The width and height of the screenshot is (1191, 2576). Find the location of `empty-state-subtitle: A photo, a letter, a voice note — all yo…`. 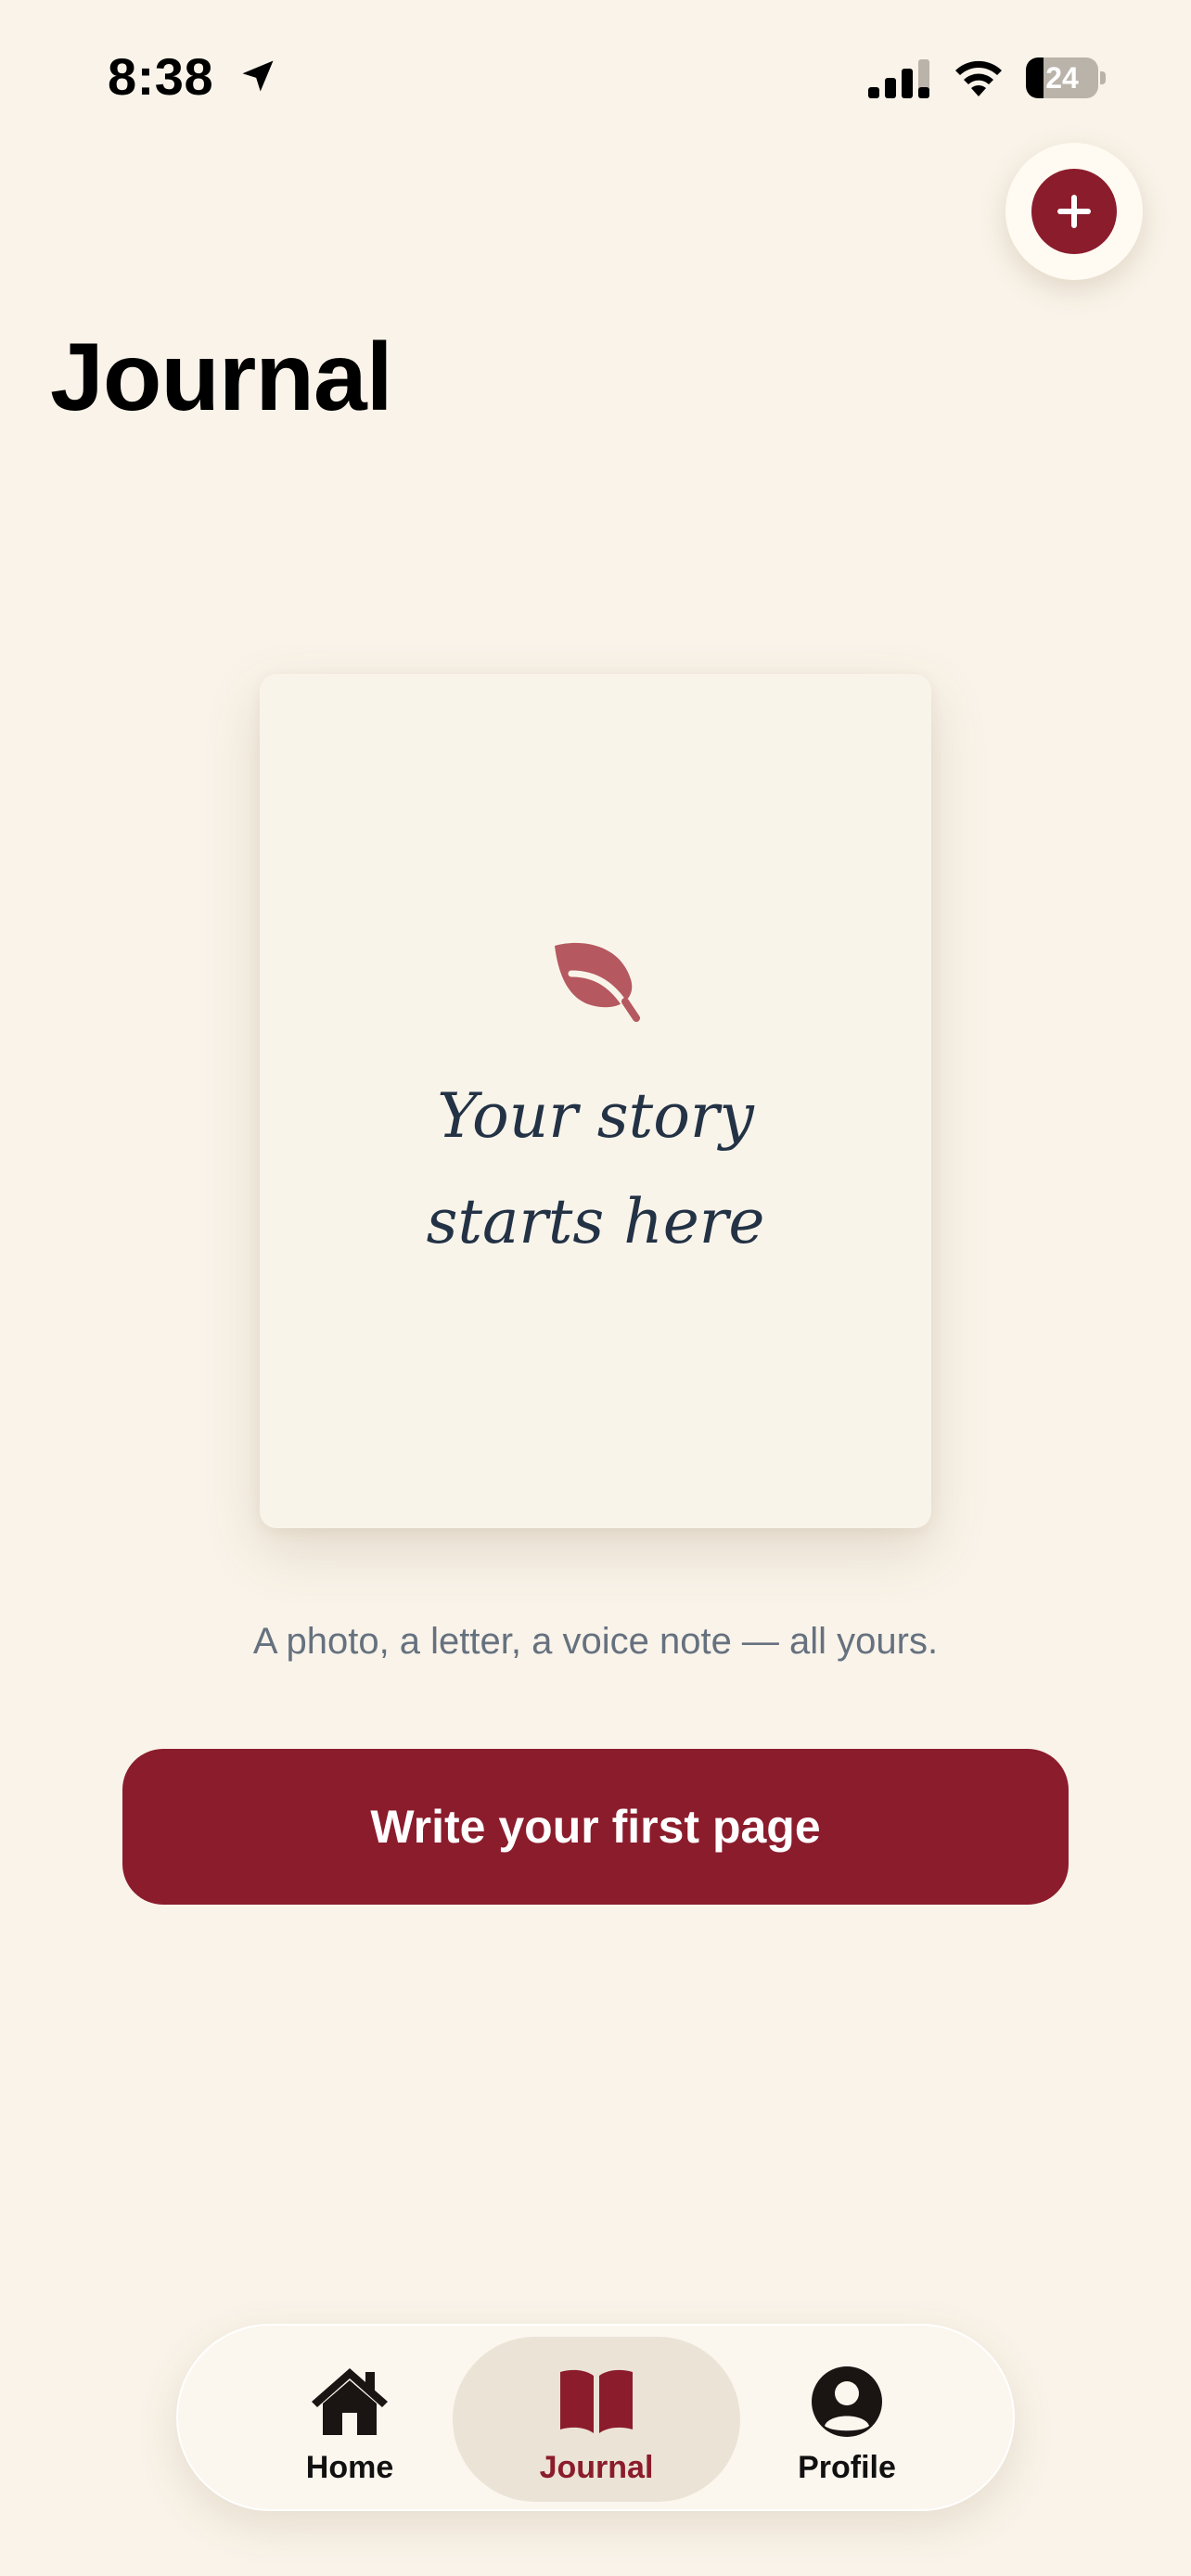

empty-state-subtitle: A photo, a letter, a voice note — all yo… is located at coordinates (595, 1641).